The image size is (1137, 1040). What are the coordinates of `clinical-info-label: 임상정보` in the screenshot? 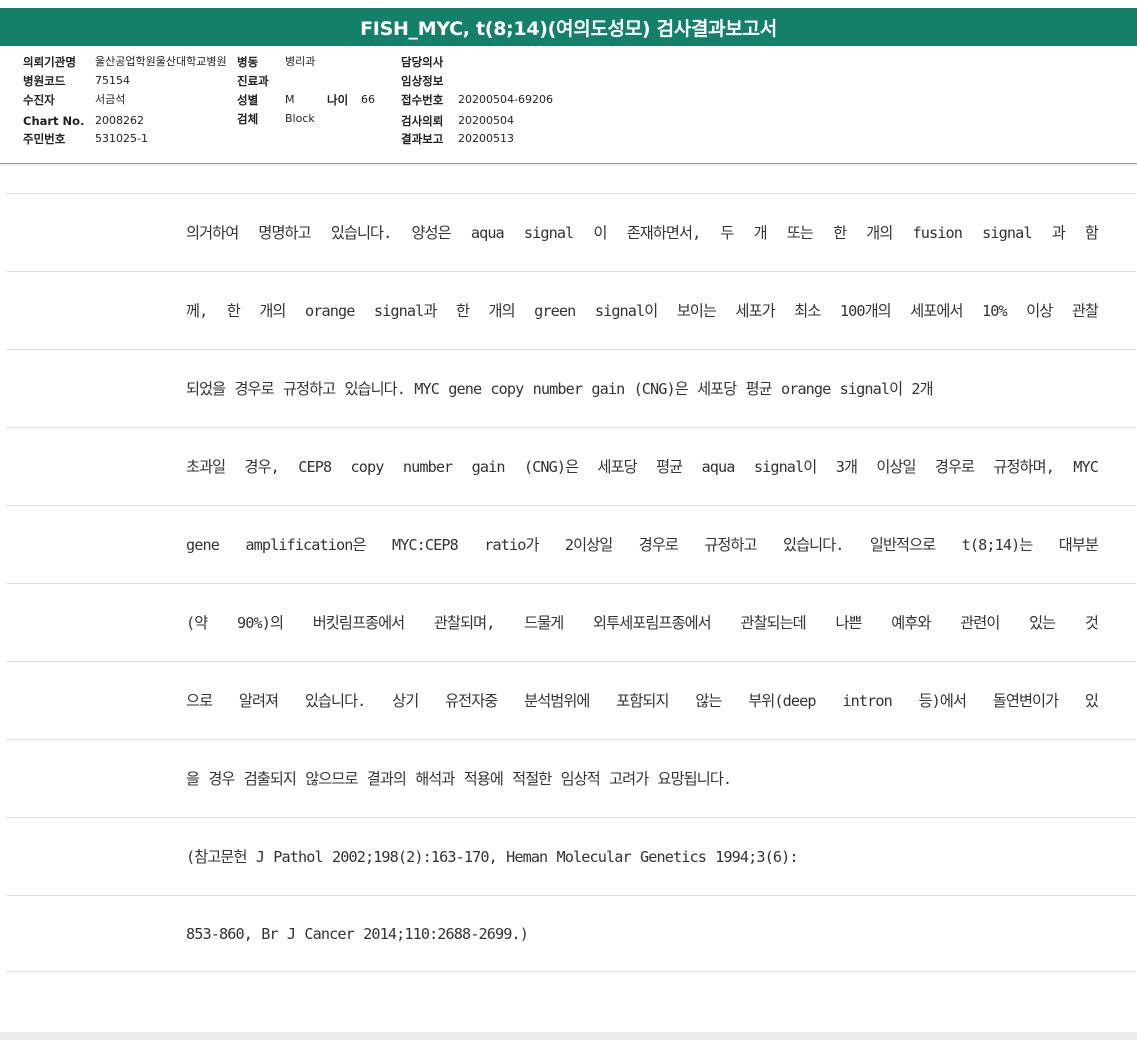 It's located at (422, 81).